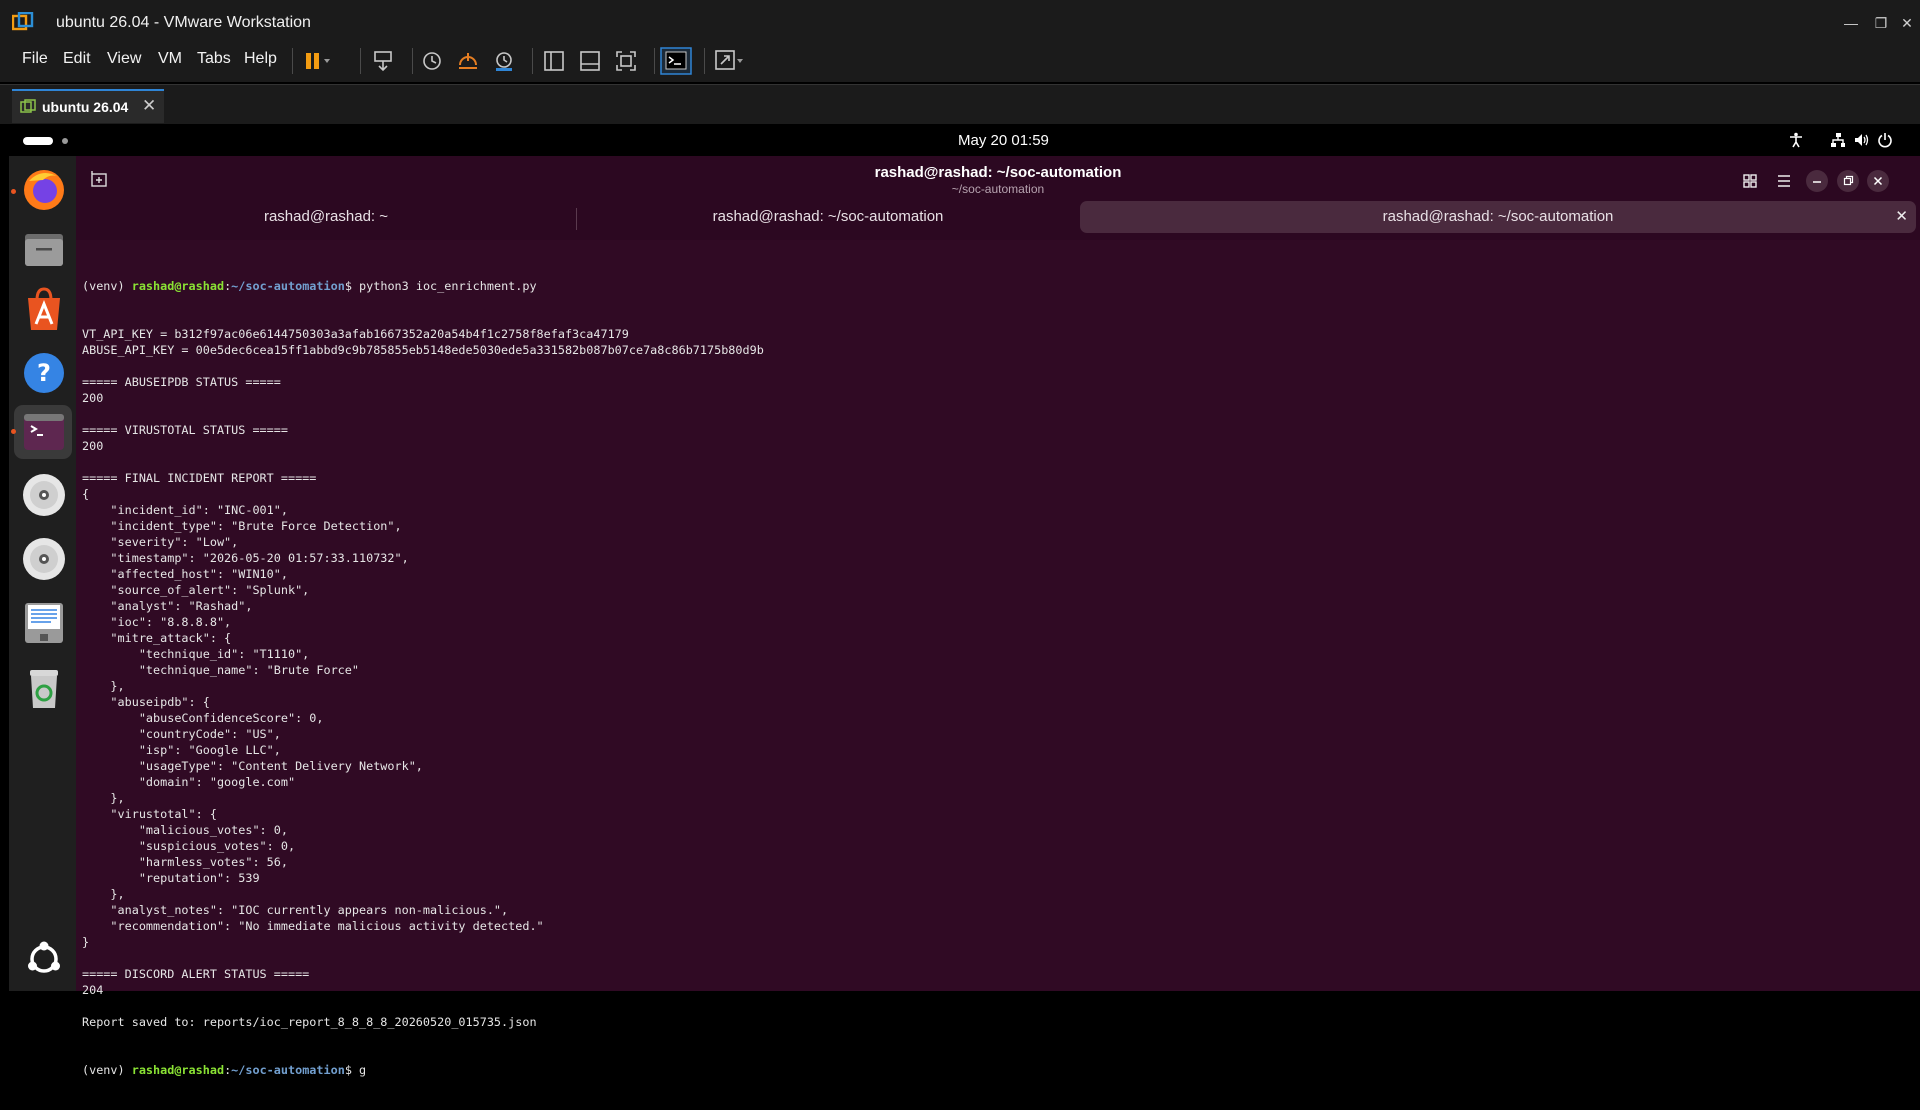 The image size is (1920, 1110). What do you see at coordinates (171, 878) in the screenshot?
I see `output-line: "reputation": 539` at bounding box center [171, 878].